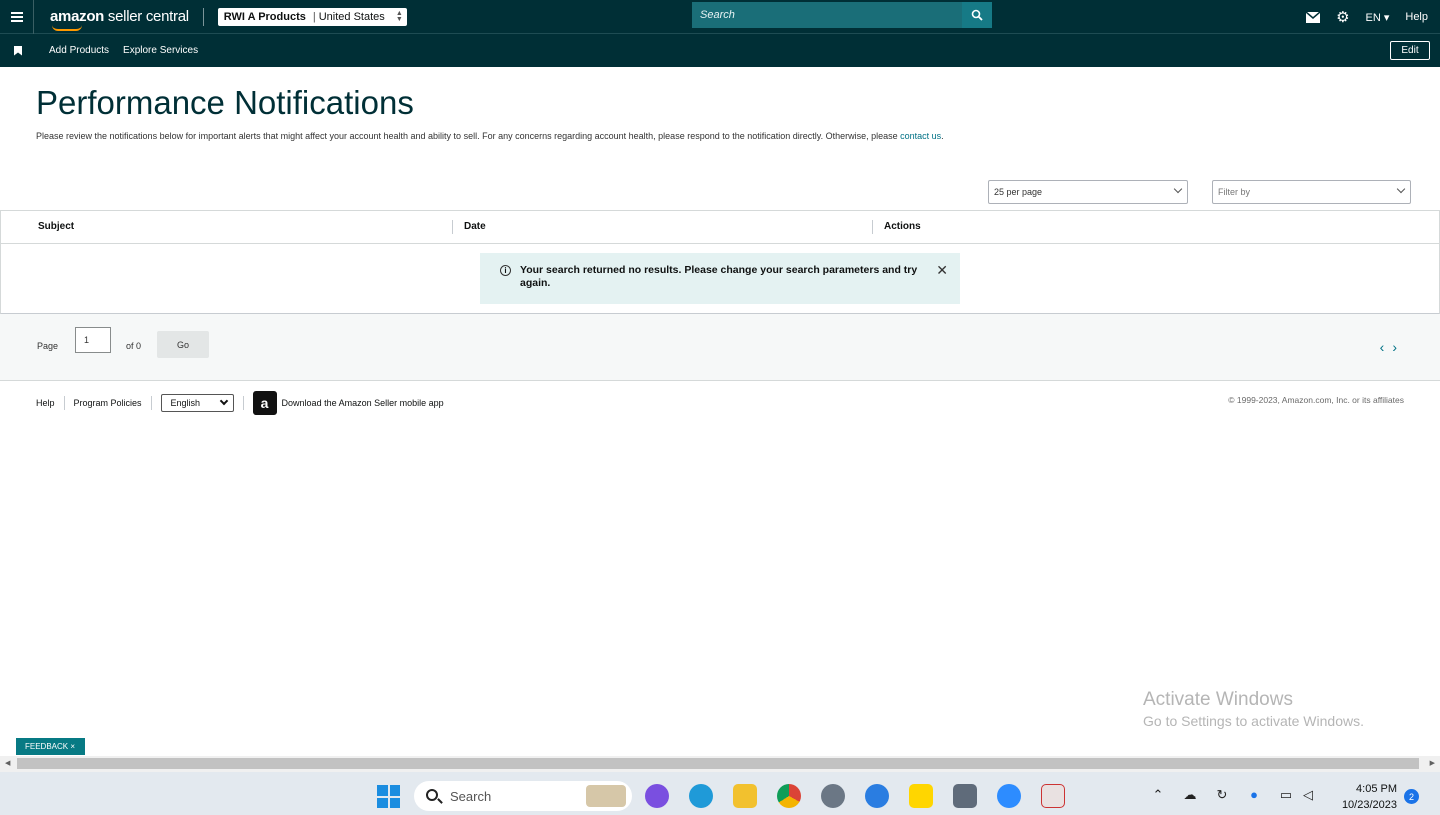 The width and height of the screenshot is (1440, 815). What do you see at coordinates (1410, 50) in the screenshot?
I see `edit-button: Edit` at bounding box center [1410, 50].